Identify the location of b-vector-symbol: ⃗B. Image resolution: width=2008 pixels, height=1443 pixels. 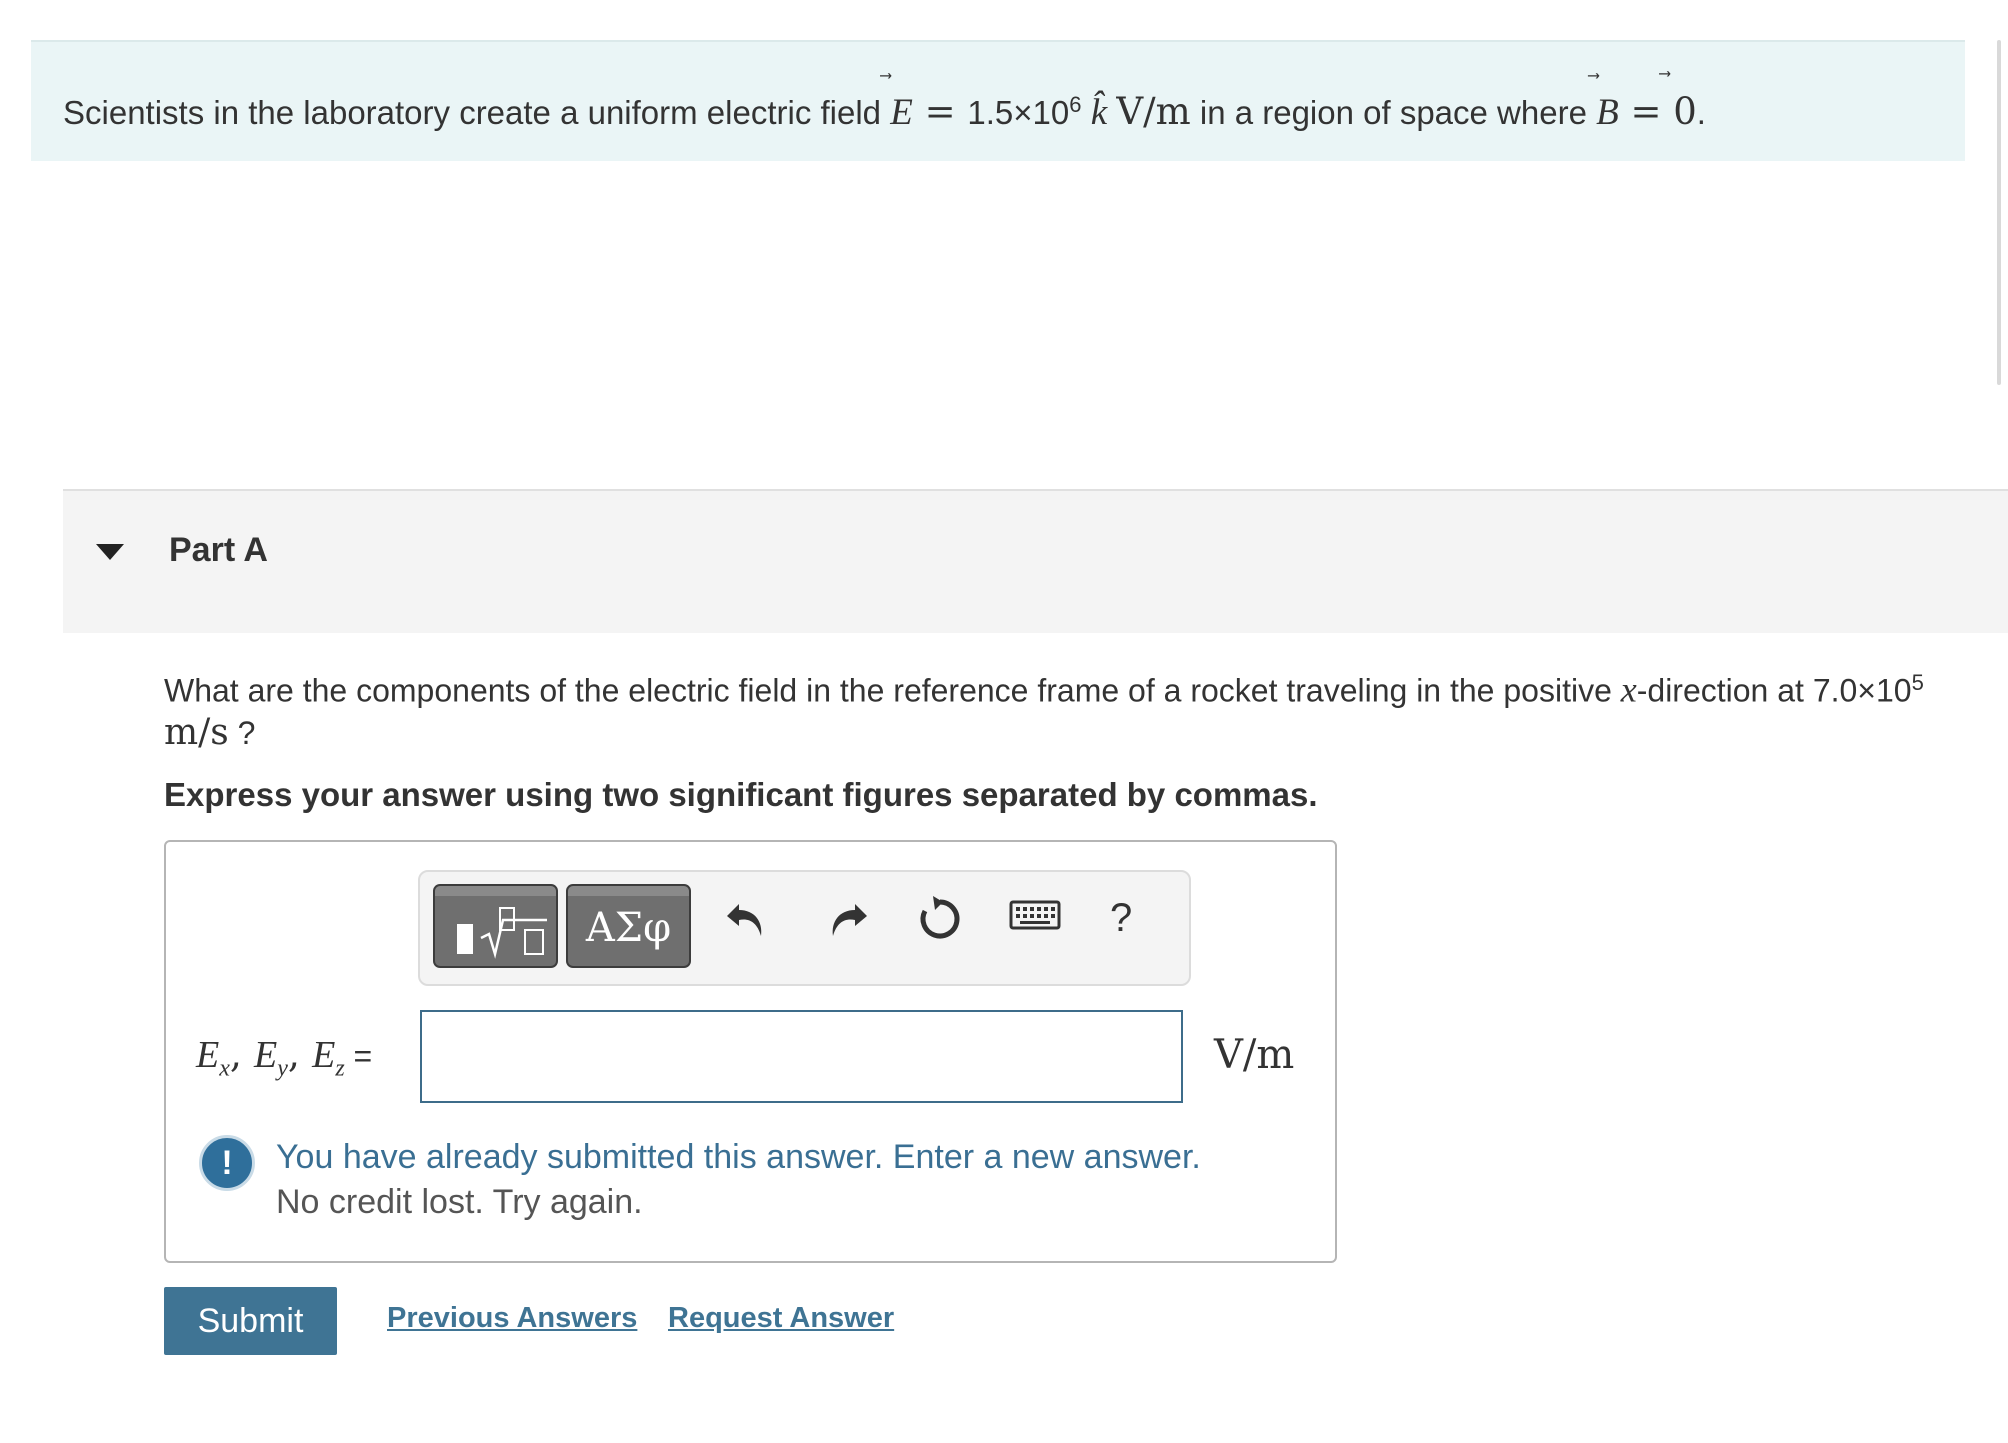
(1607, 112).